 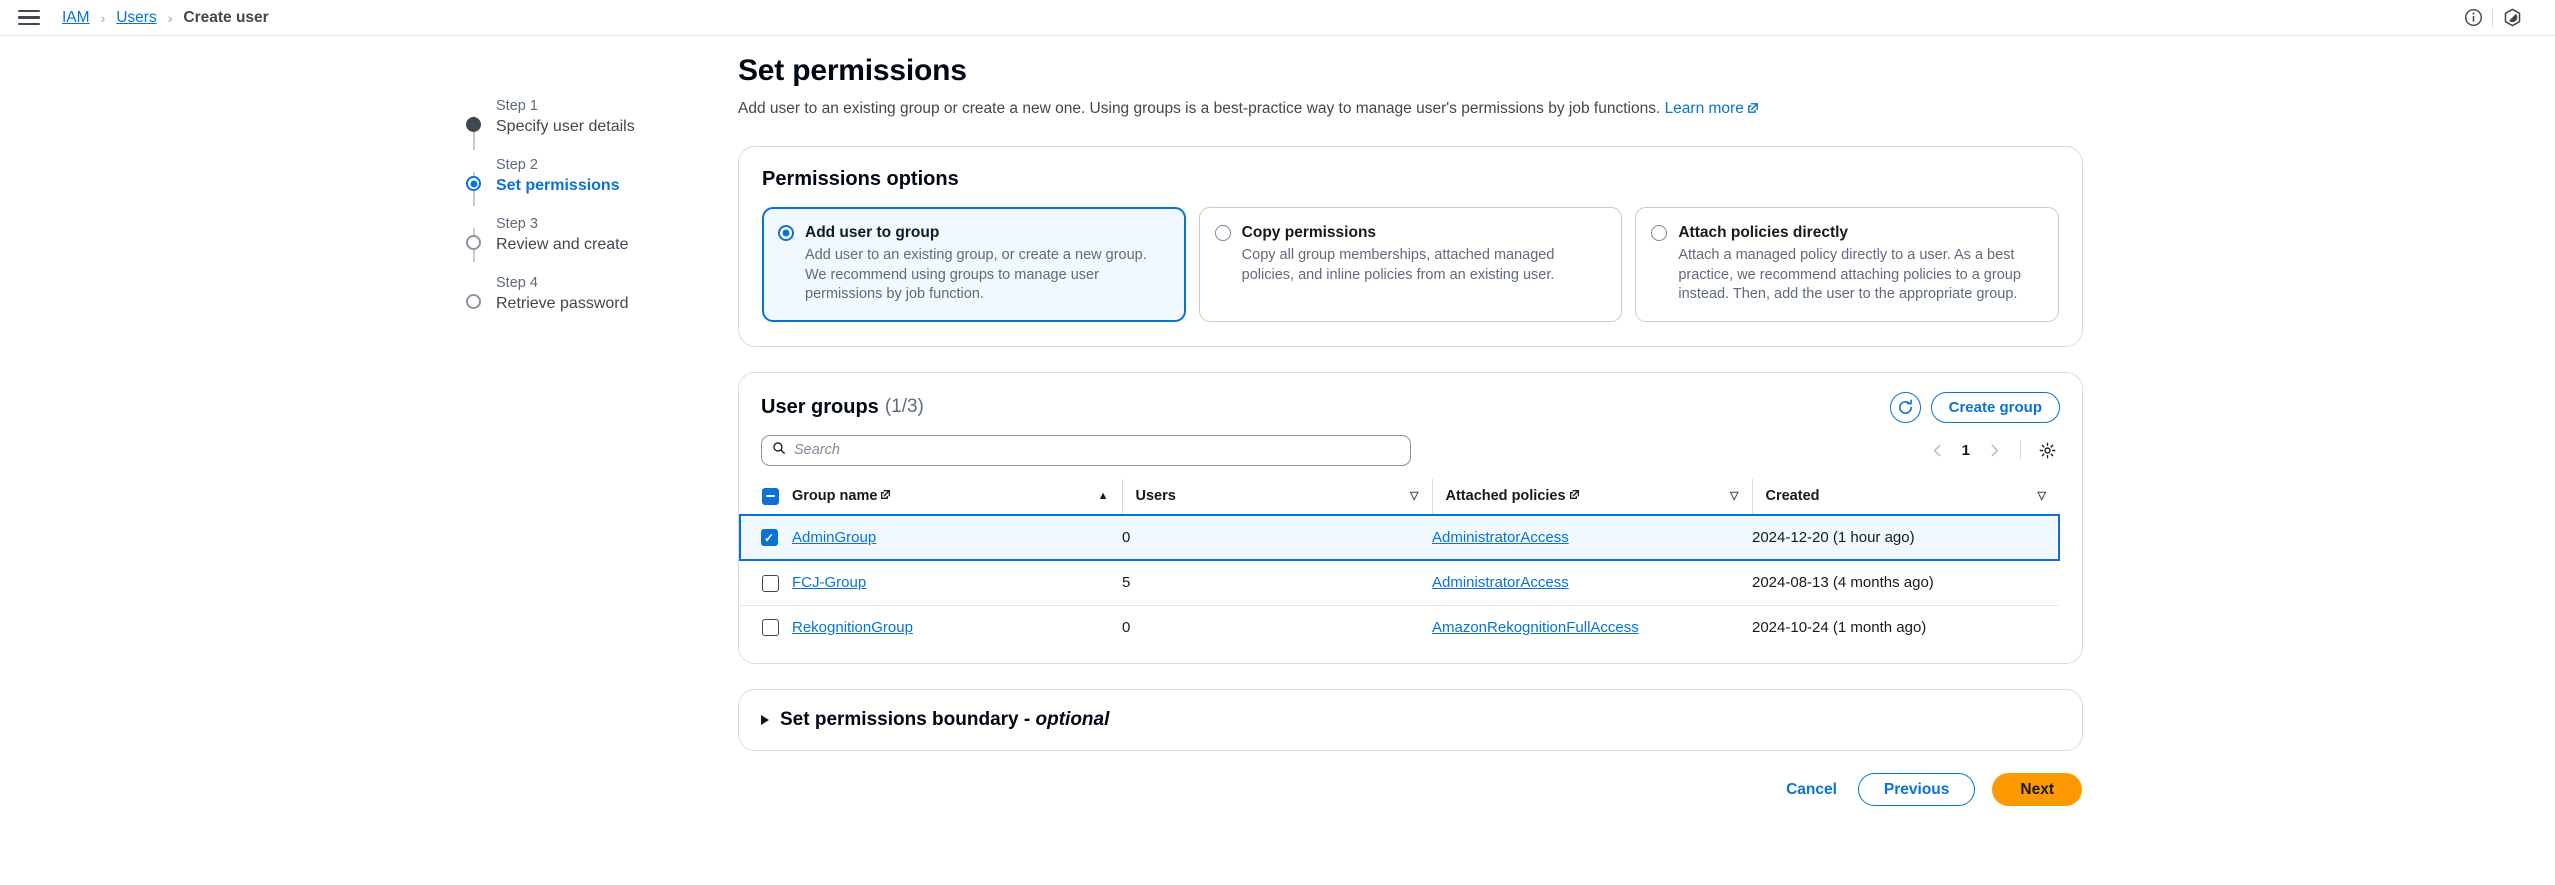 I want to click on refresh-icon, so click(x=1905, y=407).